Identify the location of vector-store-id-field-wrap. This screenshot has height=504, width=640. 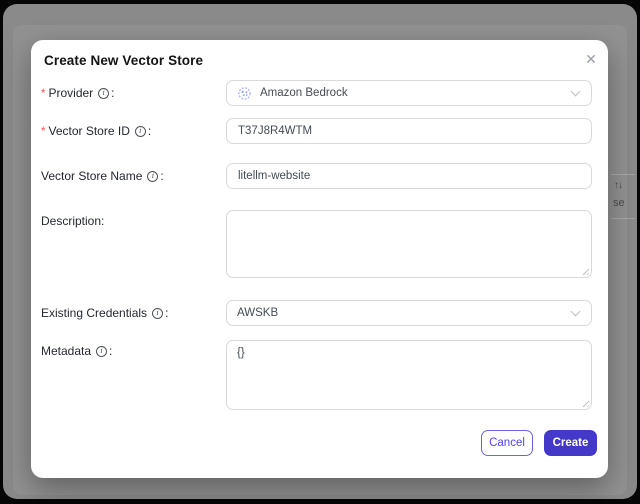
(409, 131).